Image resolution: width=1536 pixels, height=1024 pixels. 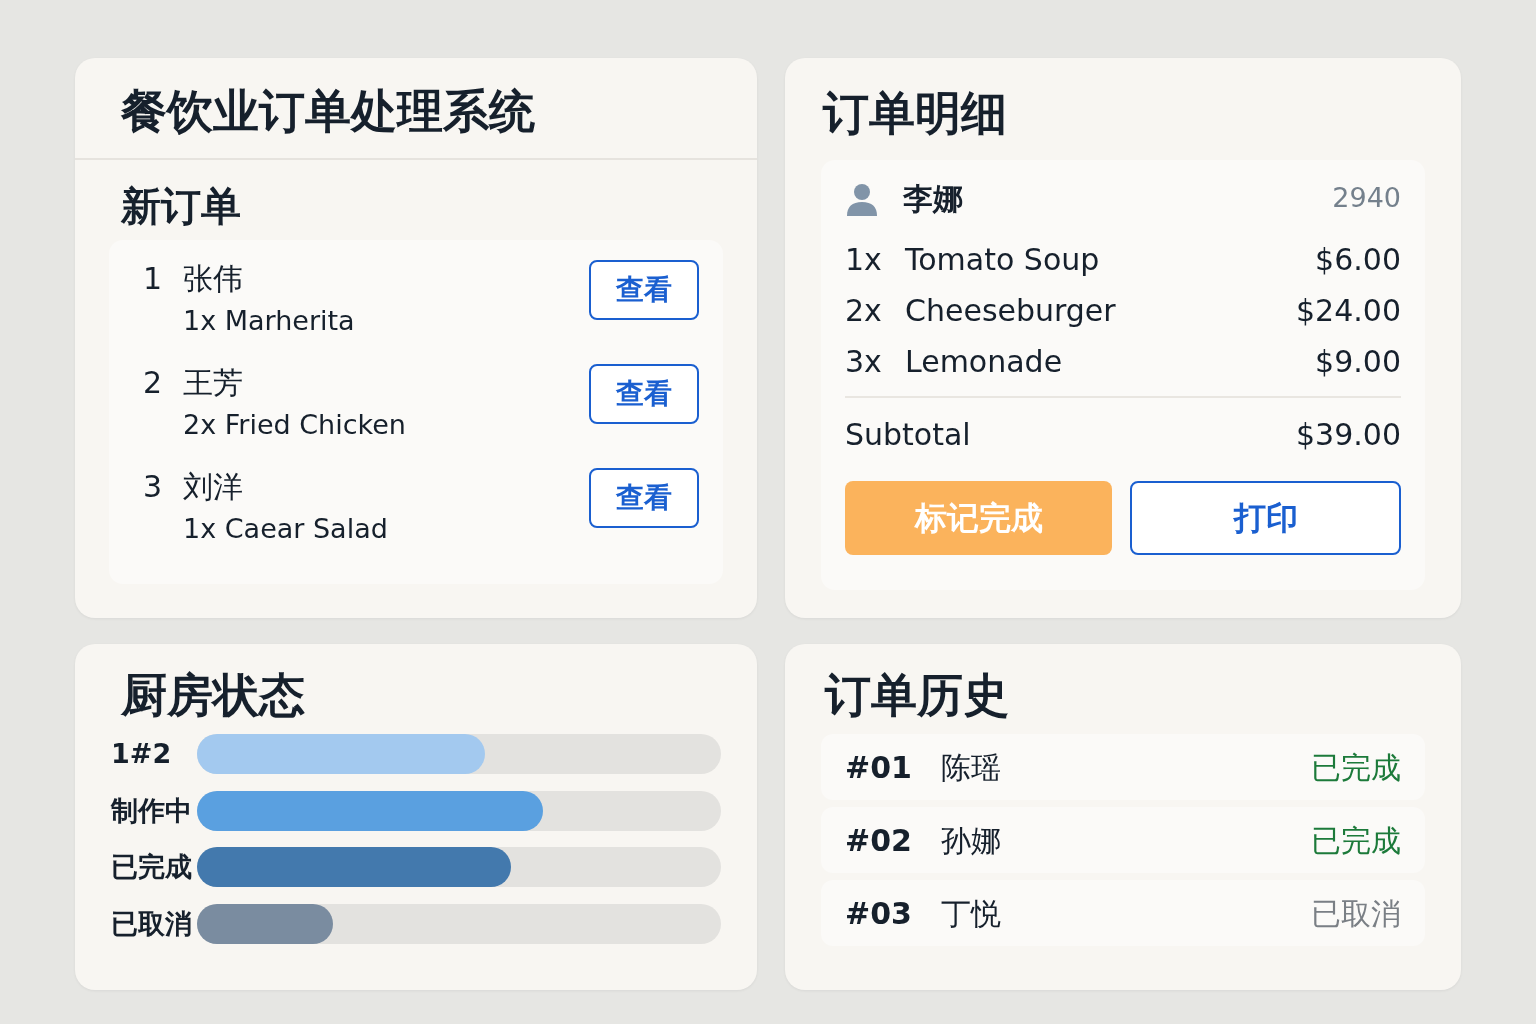 I want to click on history-row: #02 孙娜 已完成, so click(x=1123, y=840).